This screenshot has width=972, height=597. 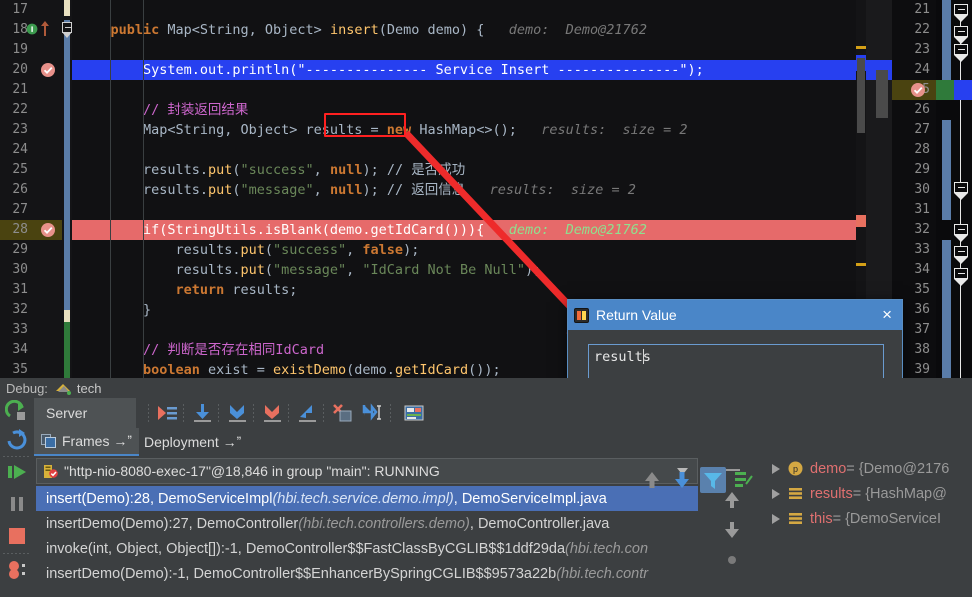 What do you see at coordinates (861, 221) in the screenshot?
I see `stripe-error-marker` at bounding box center [861, 221].